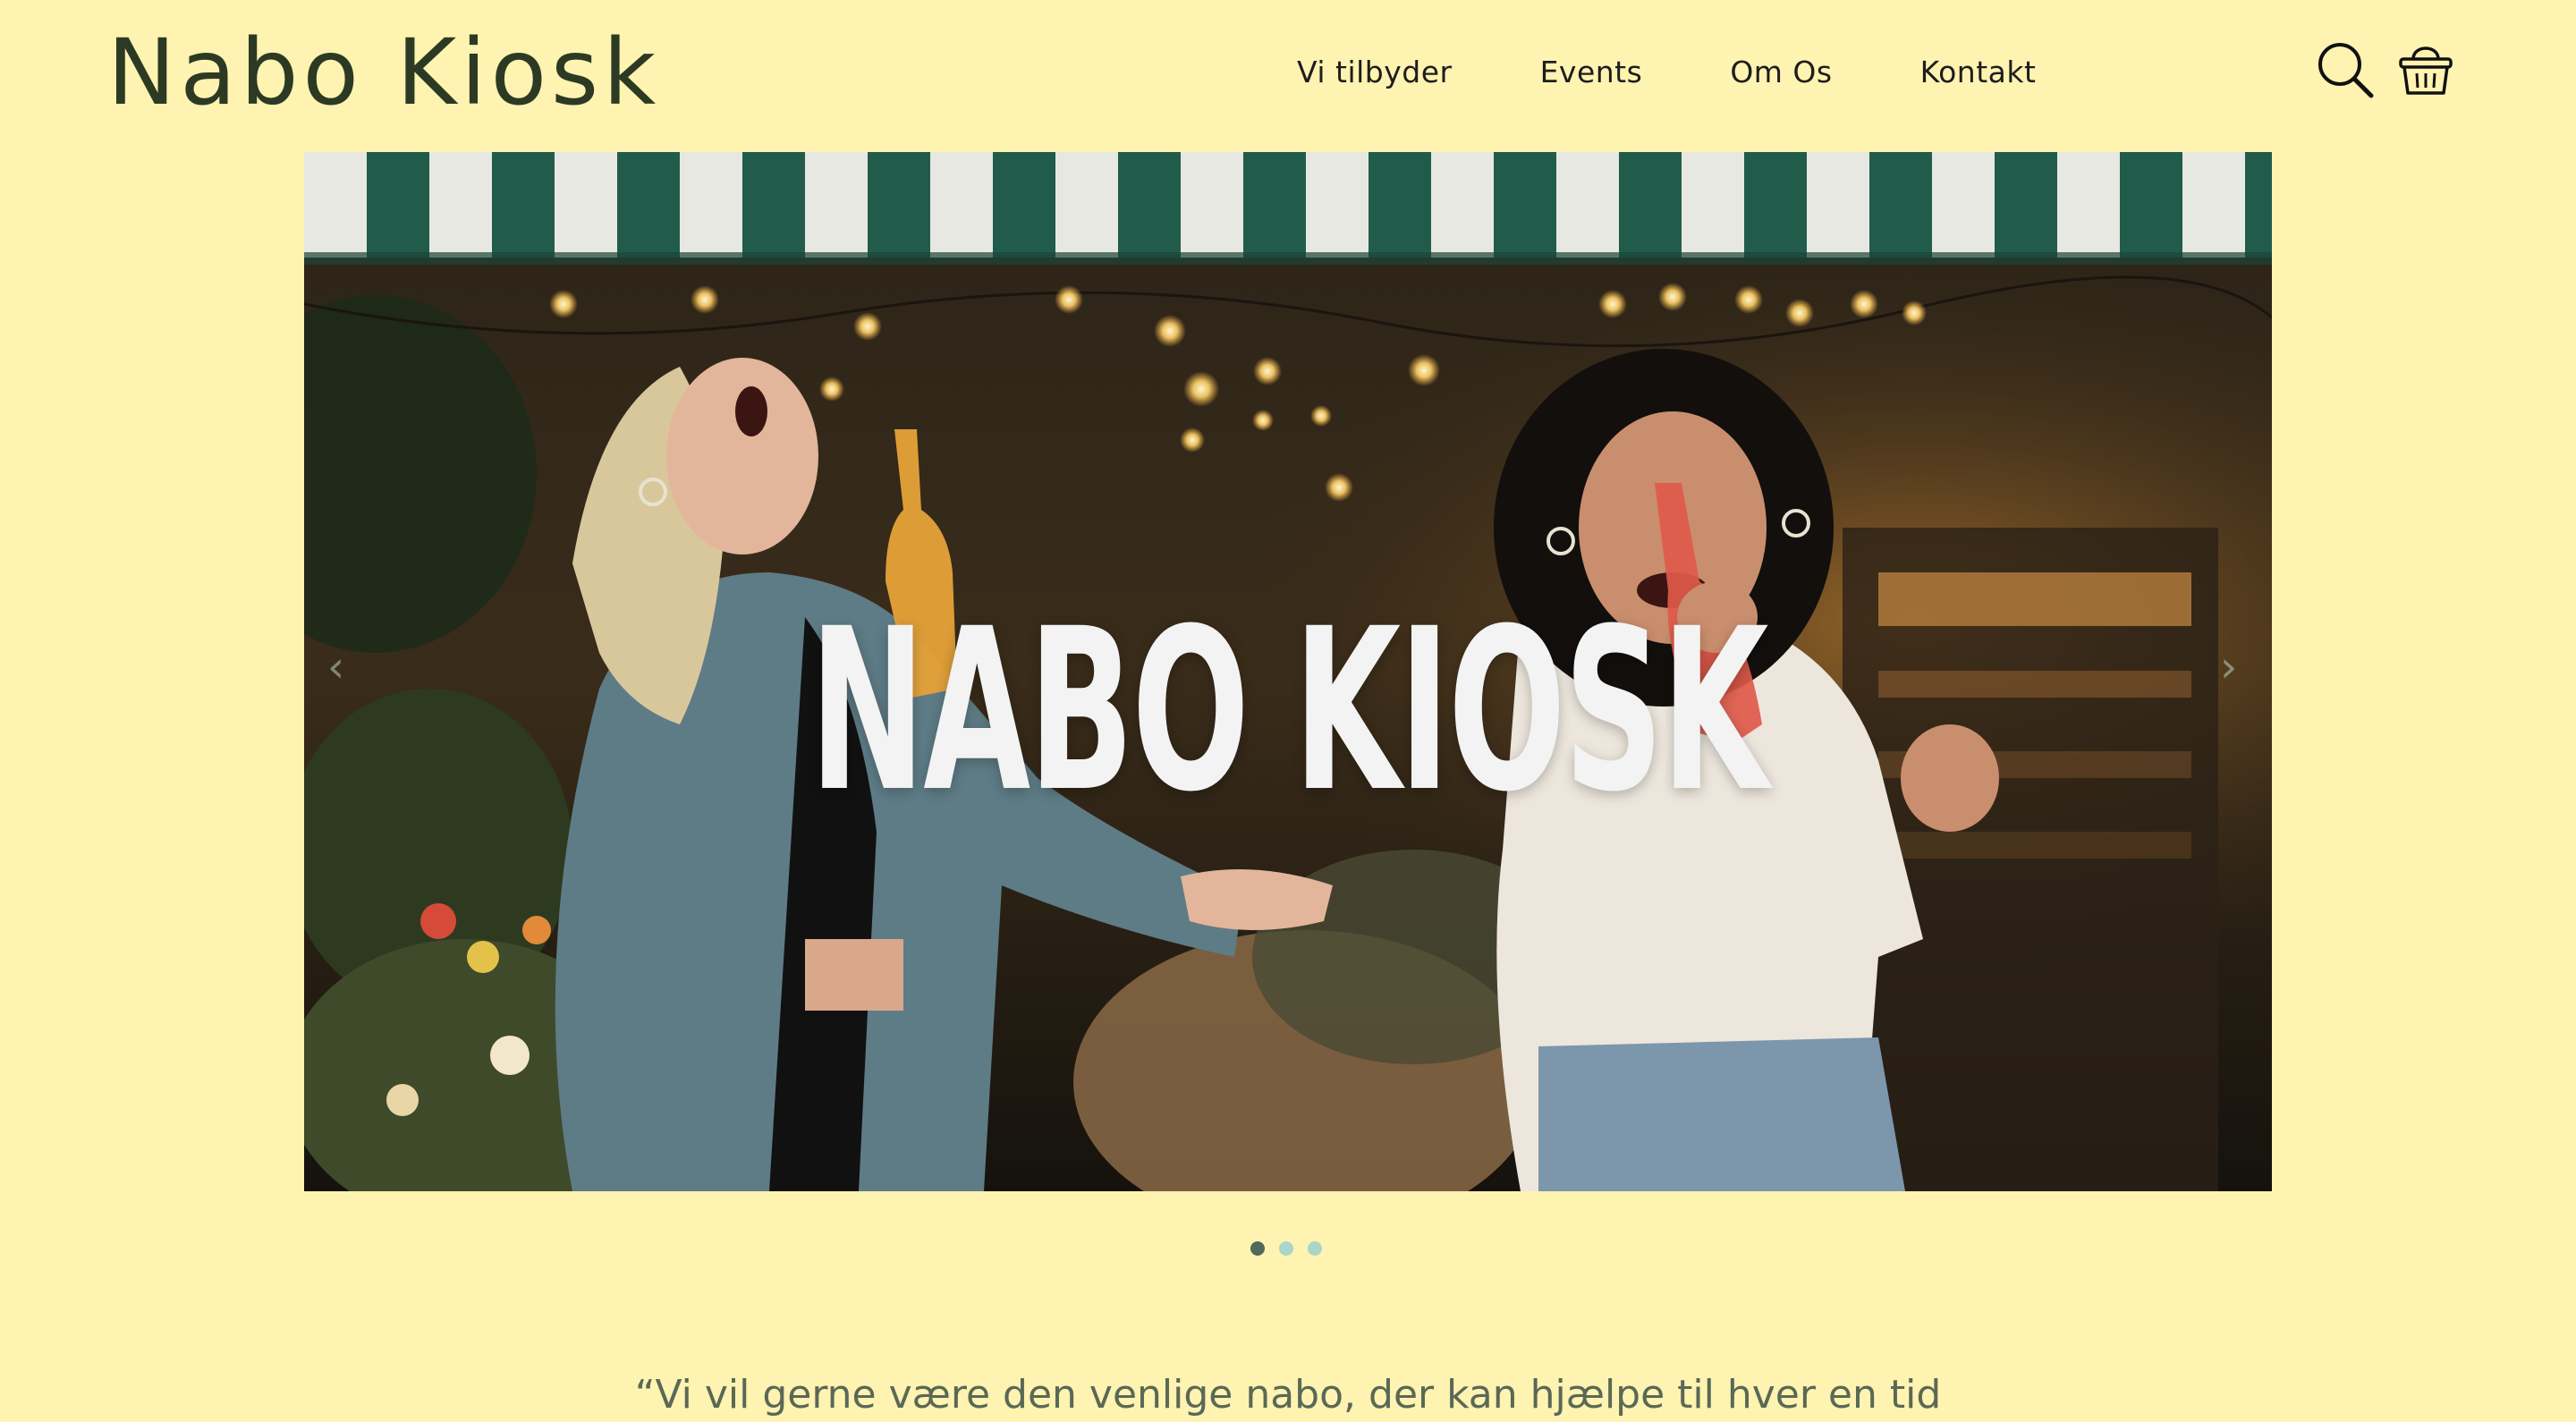 Image resolution: width=2576 pixels, height=1422 pixels. What do you see at coordinates (1978, 72) in the screenshot?
I see `nav-item-kontakt: Kontakt` at bounding box center [1978, 72].